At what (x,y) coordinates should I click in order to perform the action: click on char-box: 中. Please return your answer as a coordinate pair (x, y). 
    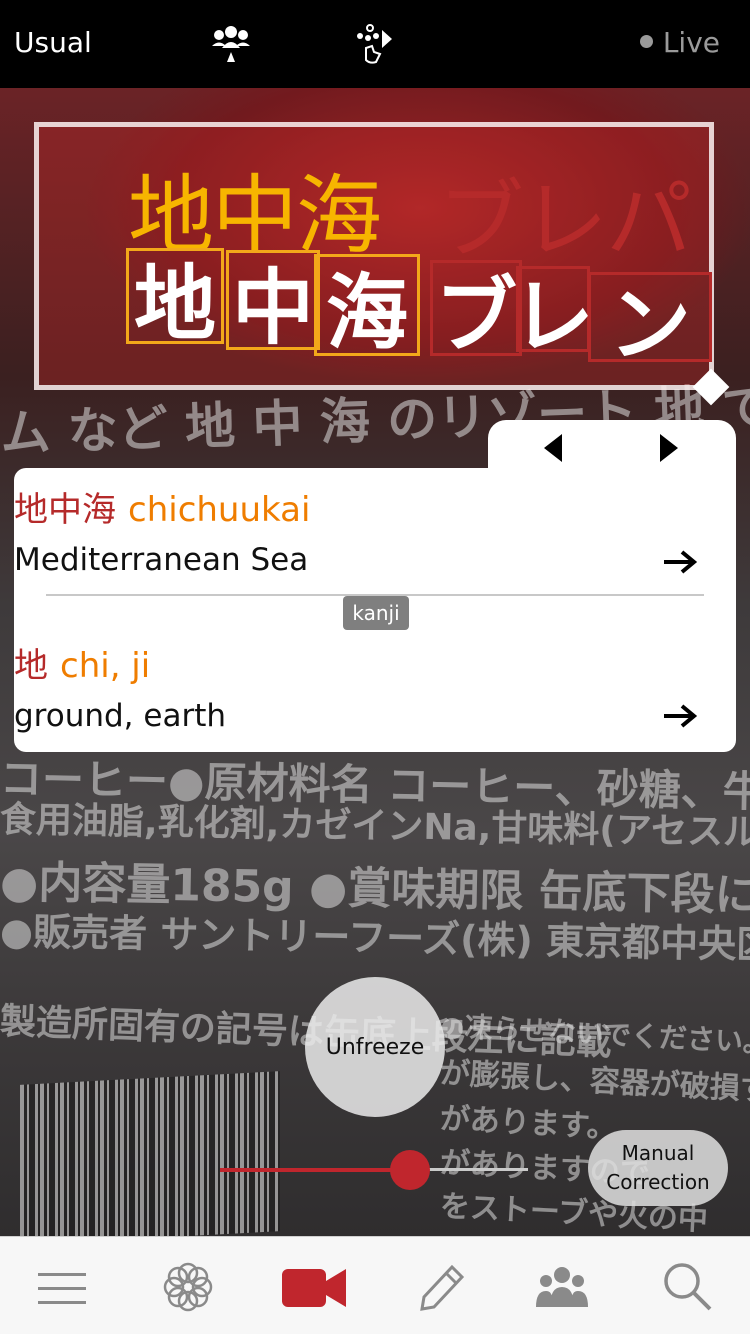
    Looking at the image, I should click on (273, 303).